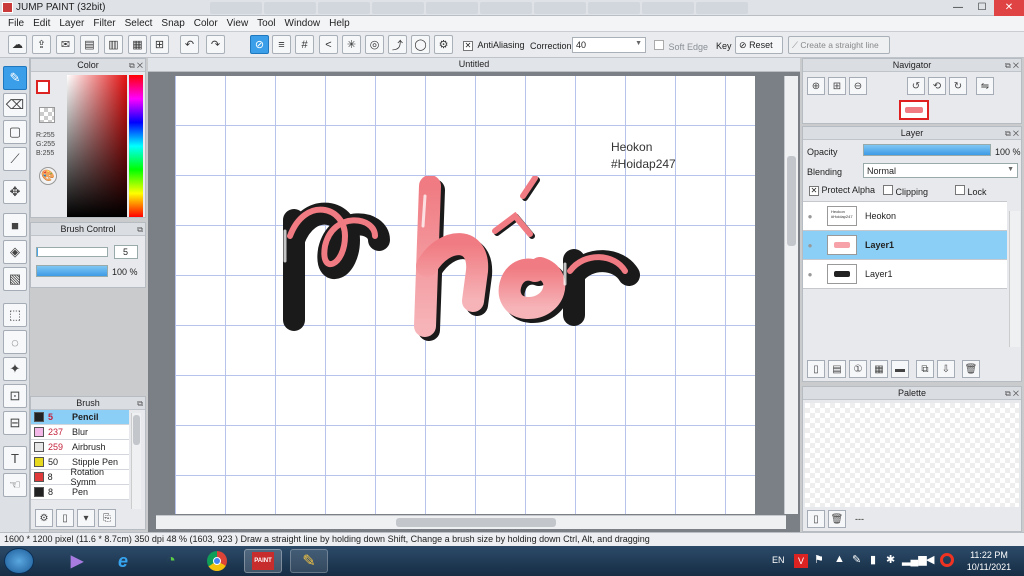 The height and width of the screenshot is (576, 1024). I want to click on layer-row-selected: ● Layer1, so click(905, 245).